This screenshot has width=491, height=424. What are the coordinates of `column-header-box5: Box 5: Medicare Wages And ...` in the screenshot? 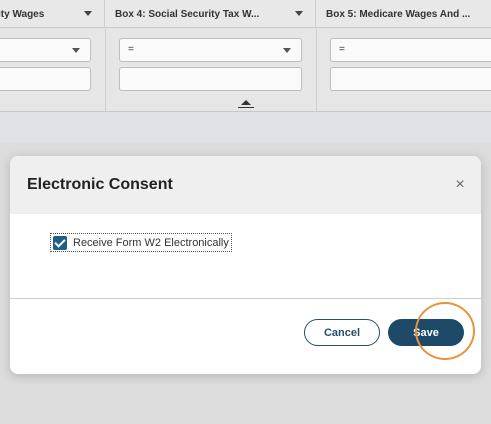 It's located at (403, 14).